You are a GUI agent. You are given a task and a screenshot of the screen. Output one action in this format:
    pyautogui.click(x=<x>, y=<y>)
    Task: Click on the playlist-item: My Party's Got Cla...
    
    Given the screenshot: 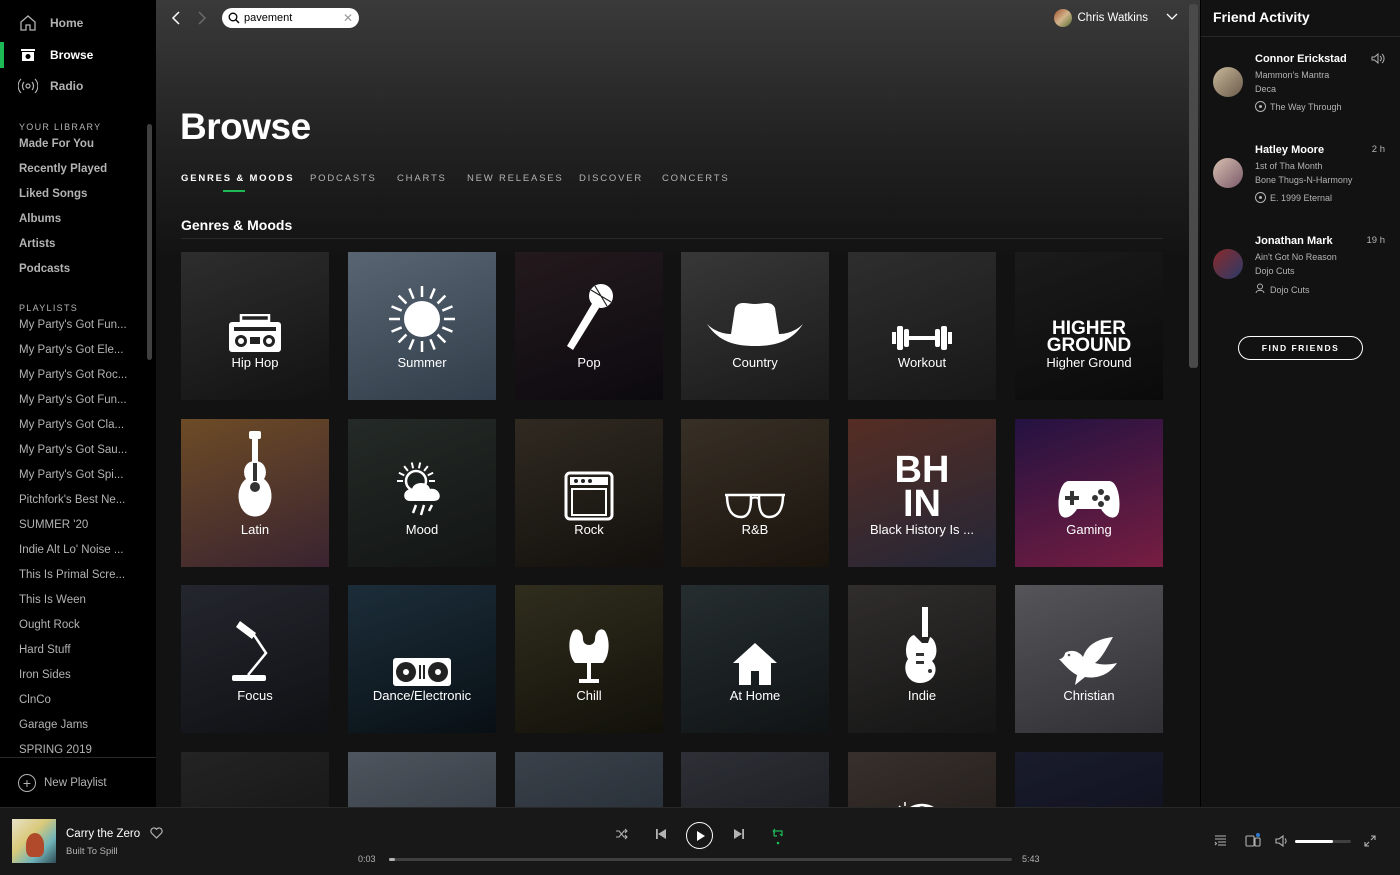 What is the action you would take?
    pyautogui.click(x=81, y=425)
    